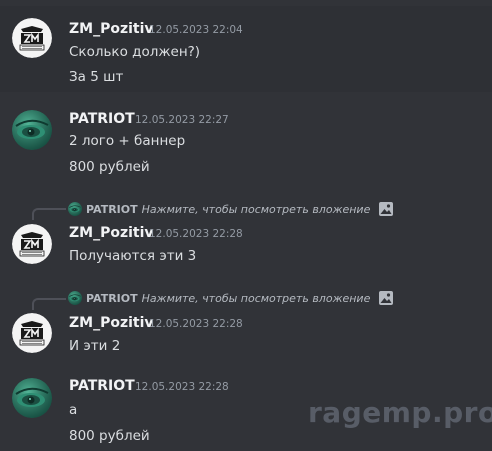 The height and width of the screenshot is (451, 492). I want to click on message-text: 2 лого + баннер, so click(127, 141).